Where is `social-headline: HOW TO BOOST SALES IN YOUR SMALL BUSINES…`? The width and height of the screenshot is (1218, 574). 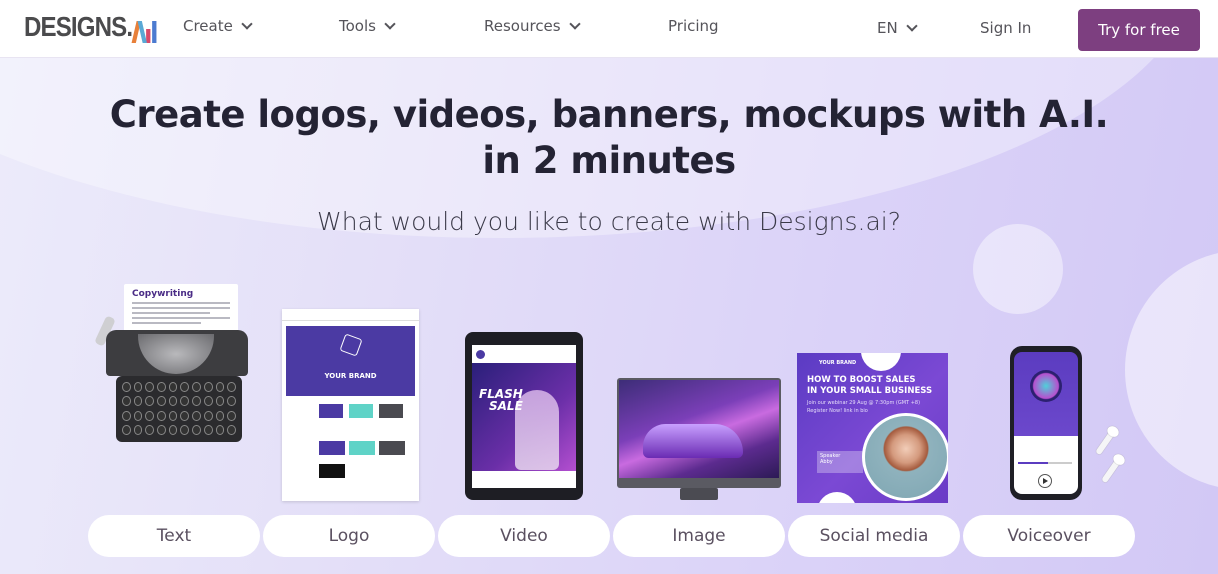
social-headline: HOW TO BOOST SALES IN YOUR SMALL BUSINES… is located at coordinates (869, 386).